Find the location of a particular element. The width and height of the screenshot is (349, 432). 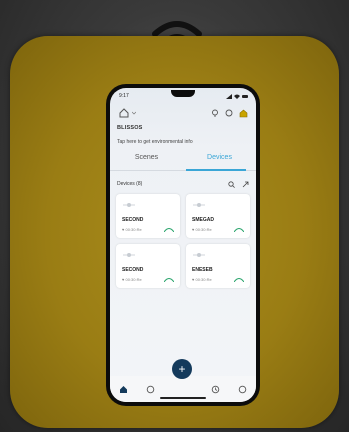

devices-count-label: Devices (8) is located at coordinates (129, 184).